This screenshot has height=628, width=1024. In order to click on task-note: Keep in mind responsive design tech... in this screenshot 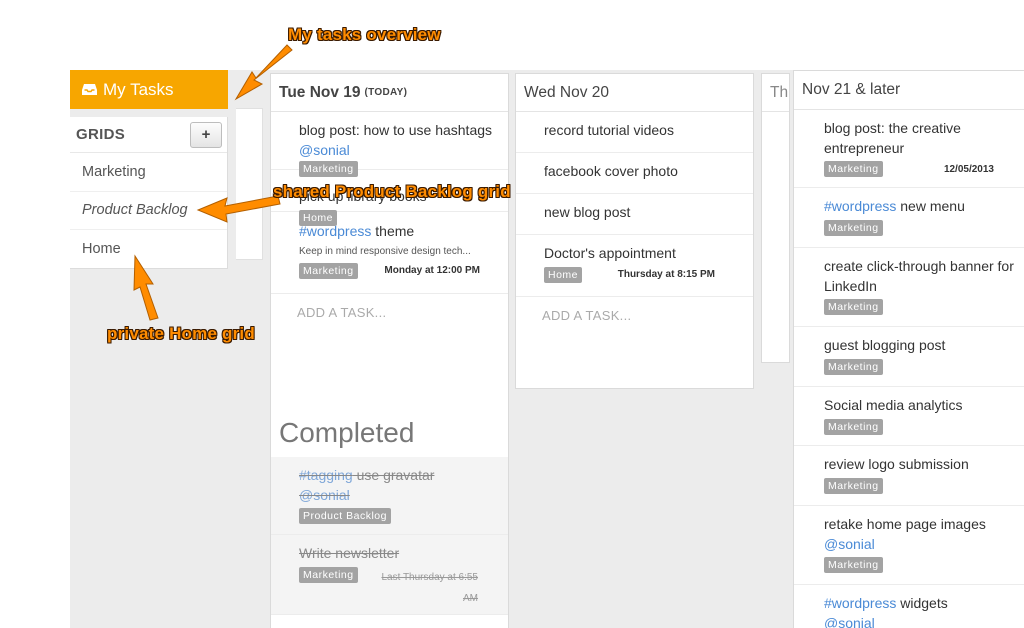, I will do `click(385, 251)`.